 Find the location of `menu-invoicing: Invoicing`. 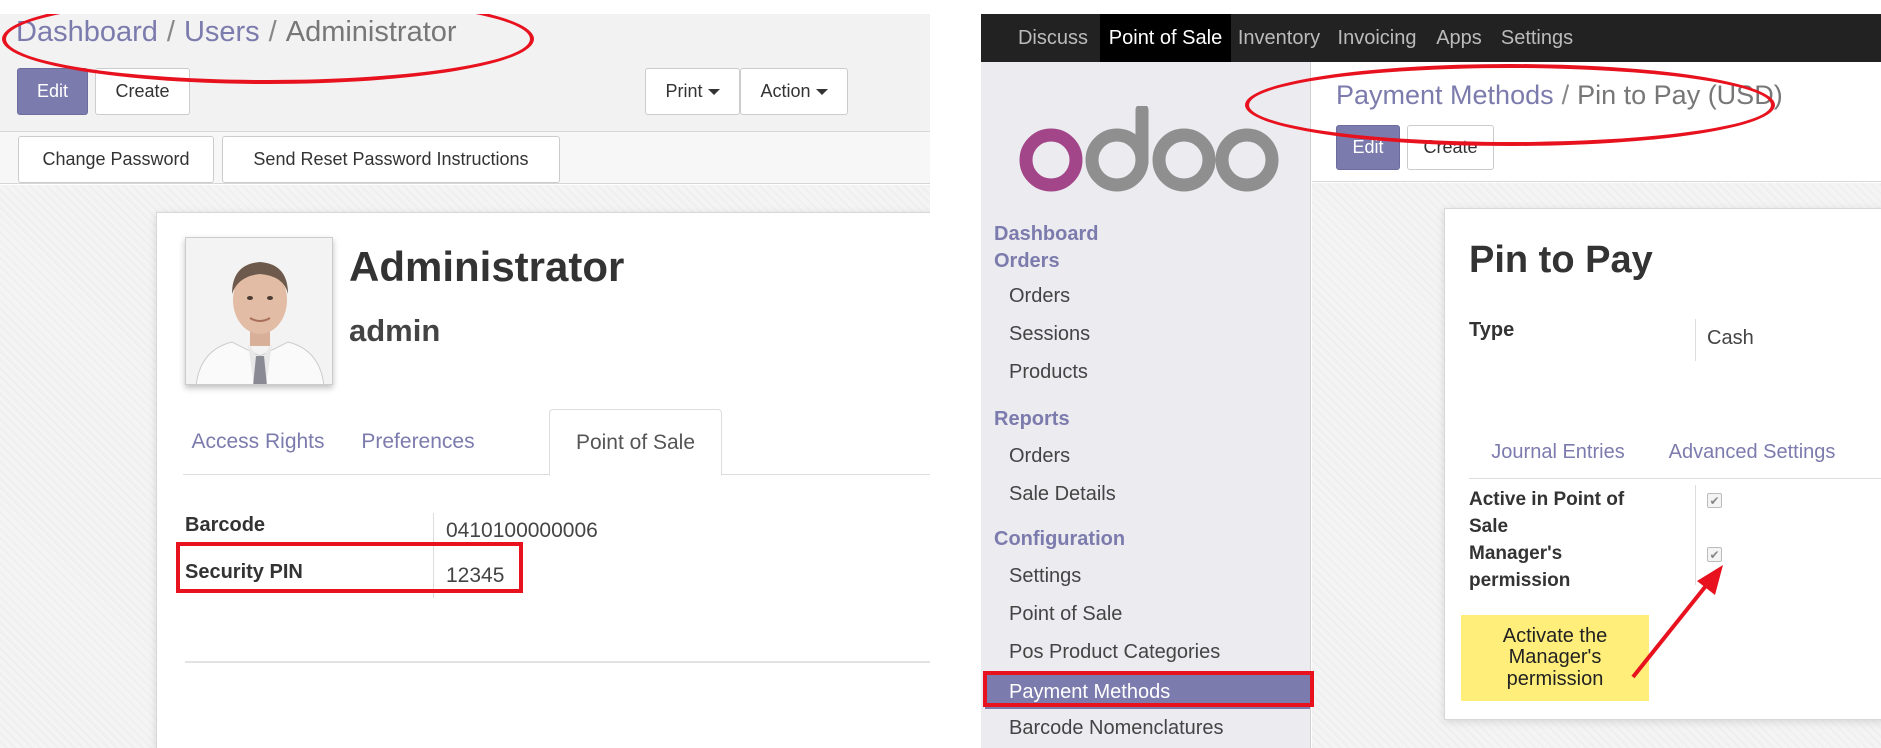

menu-invoicing: Invoicing is located at coordinates (1377, 38).